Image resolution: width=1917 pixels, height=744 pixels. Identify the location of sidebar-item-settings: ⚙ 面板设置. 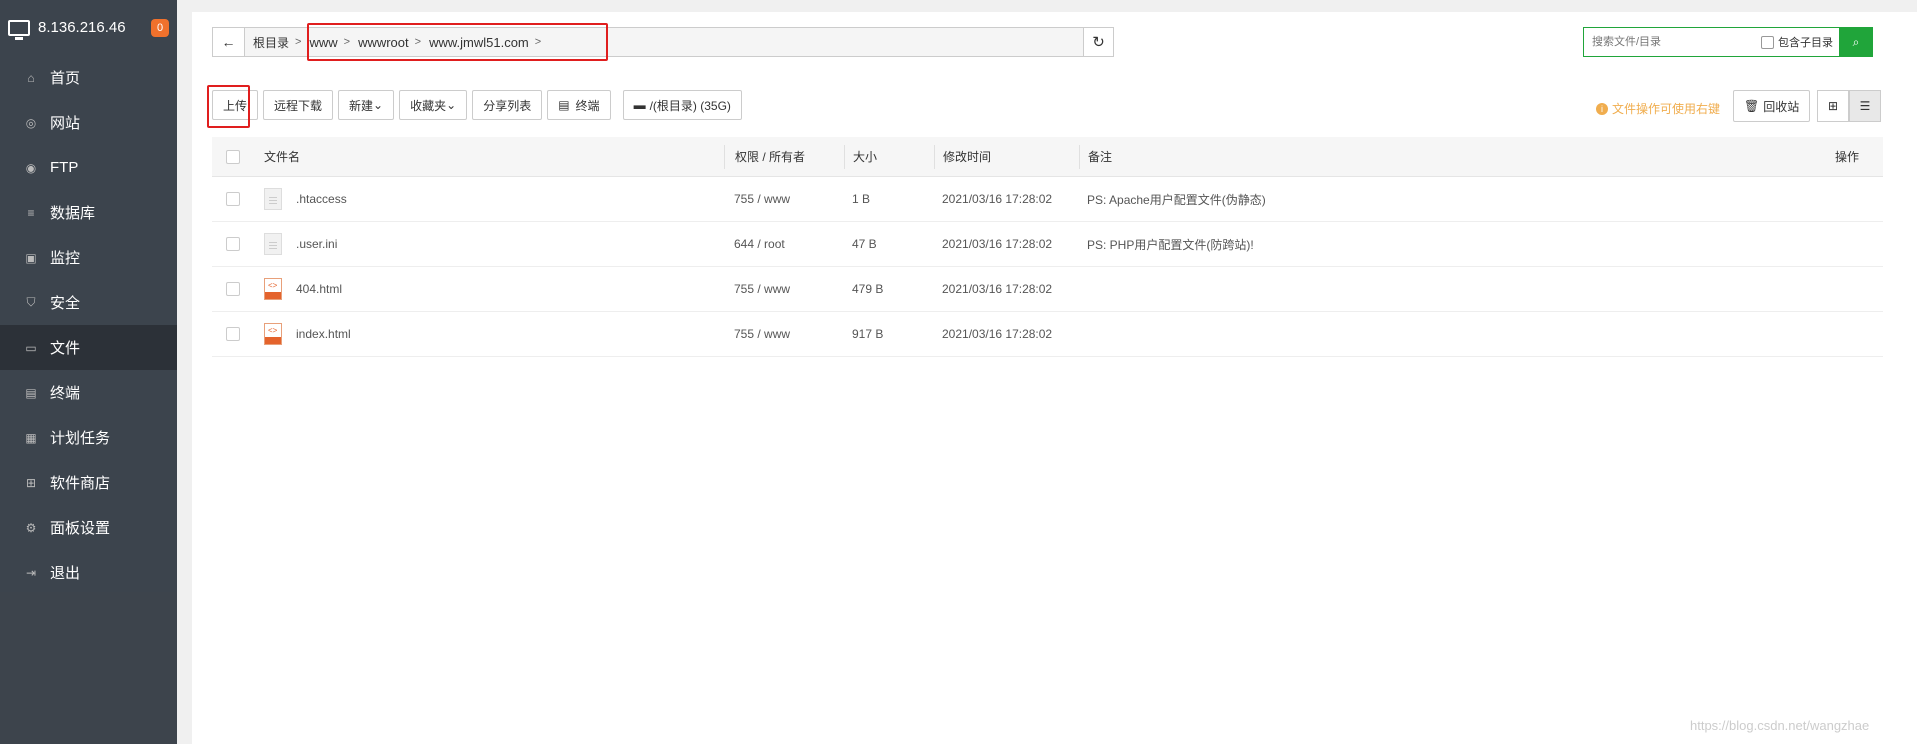
(88, 527).